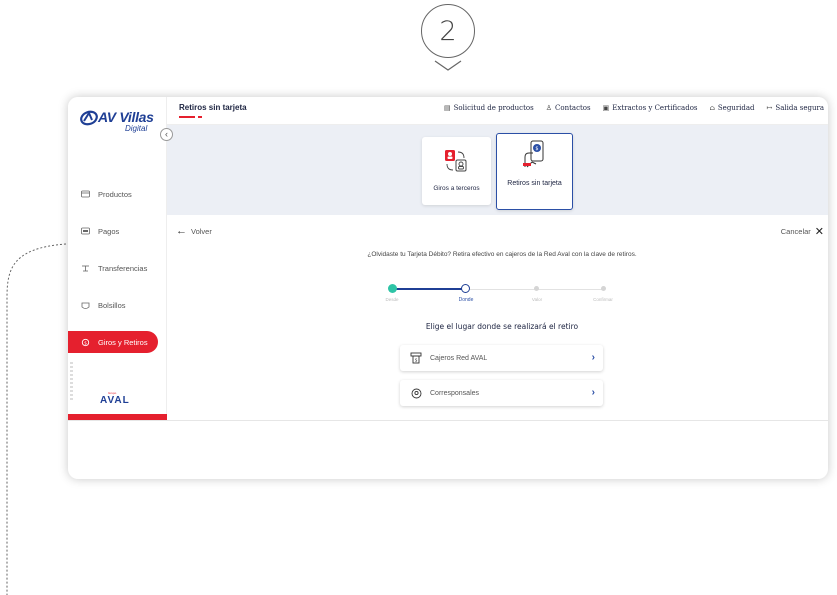 The image size is (837, 595). What do you see at coordinates (573, 108) in the screenshot?
I see `header-link-label: Contactos` at bounding box center [573, 108].